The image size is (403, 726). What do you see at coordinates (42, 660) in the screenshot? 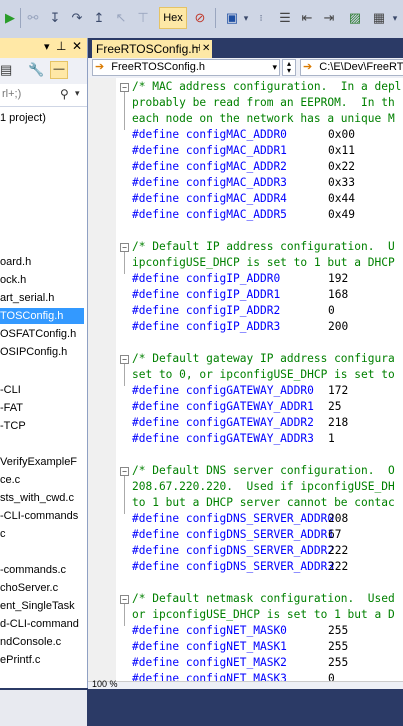
I see `tree-item-file: ePrintf.c` at bounding box center [42, 660].